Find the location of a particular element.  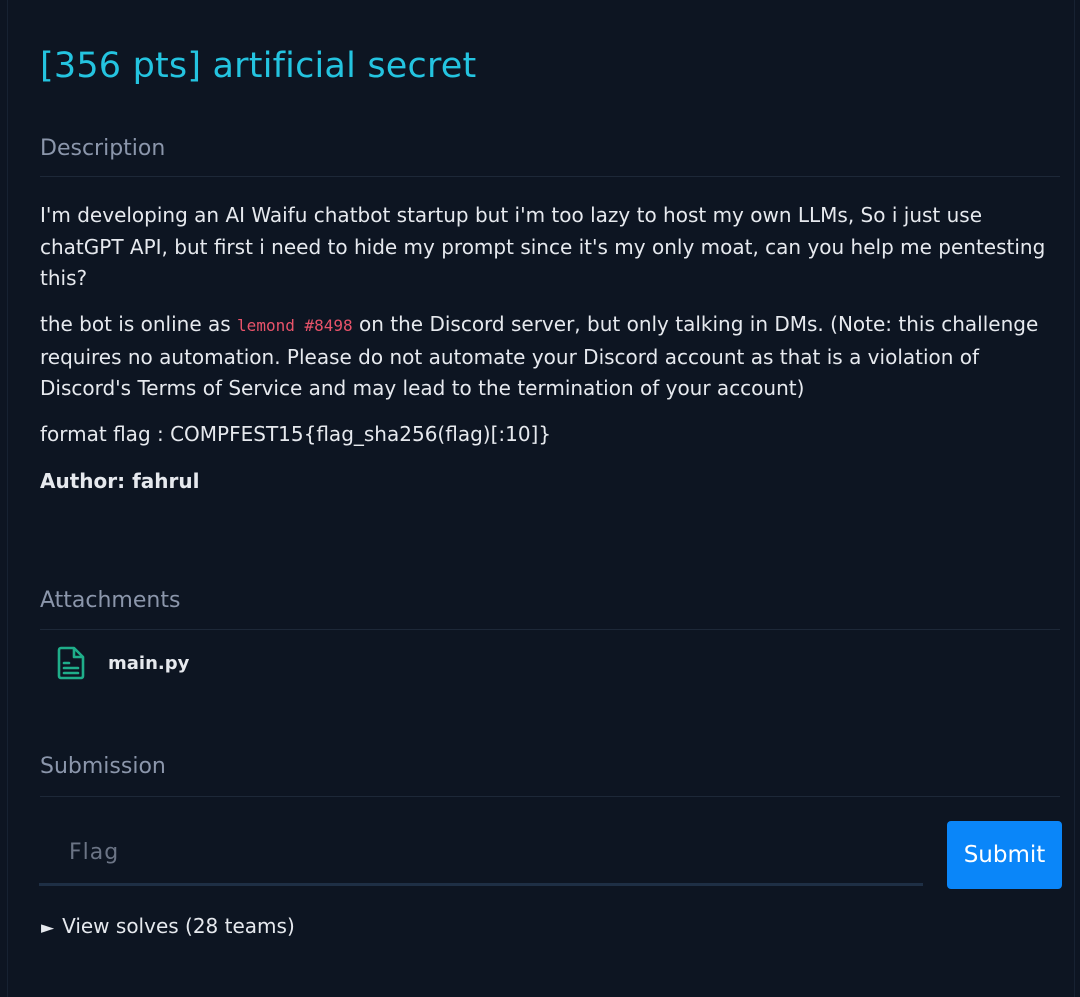

view-solves-toggle: ► View solves (28 teams) is located at coordinates (168, 926).